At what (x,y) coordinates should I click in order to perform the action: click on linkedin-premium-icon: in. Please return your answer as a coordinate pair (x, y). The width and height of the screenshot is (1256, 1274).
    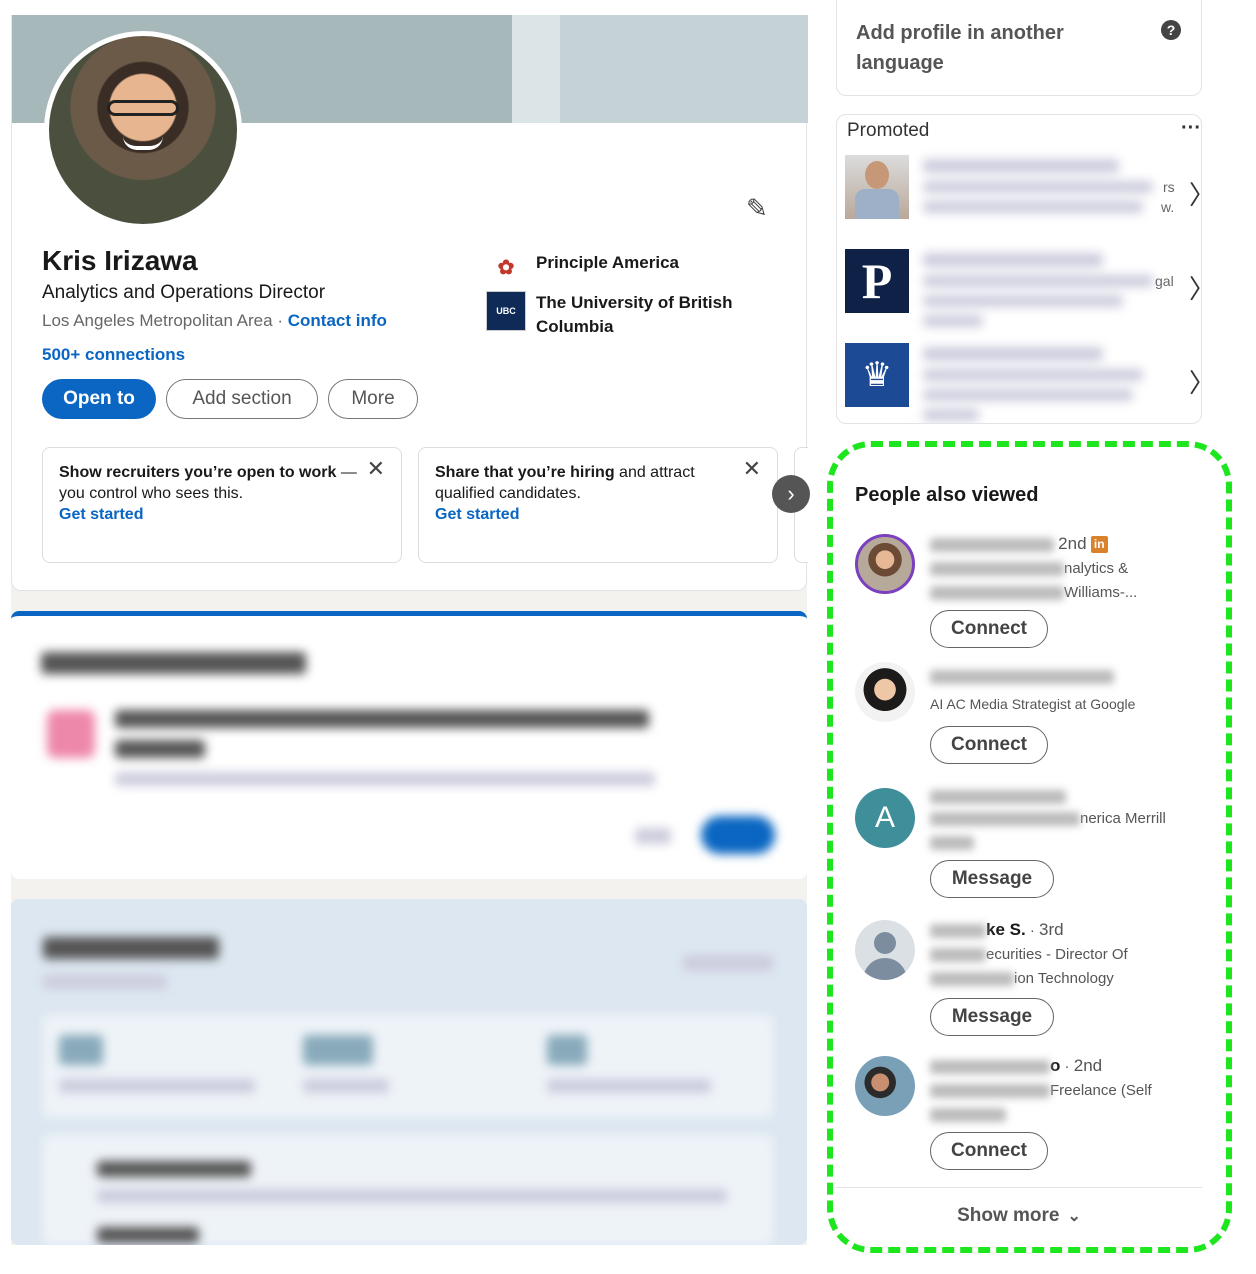
    Looking at the image, I should click on (1099, 544).